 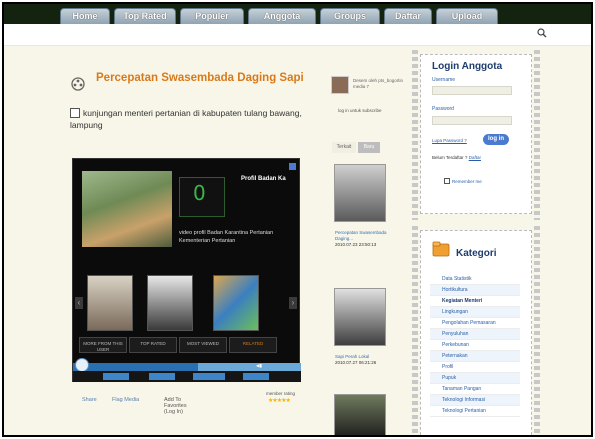 What do you see at coordinates (475, 367) in the screenshot?
I see `kategori-item: Profil` at bounding box center [475, 367].